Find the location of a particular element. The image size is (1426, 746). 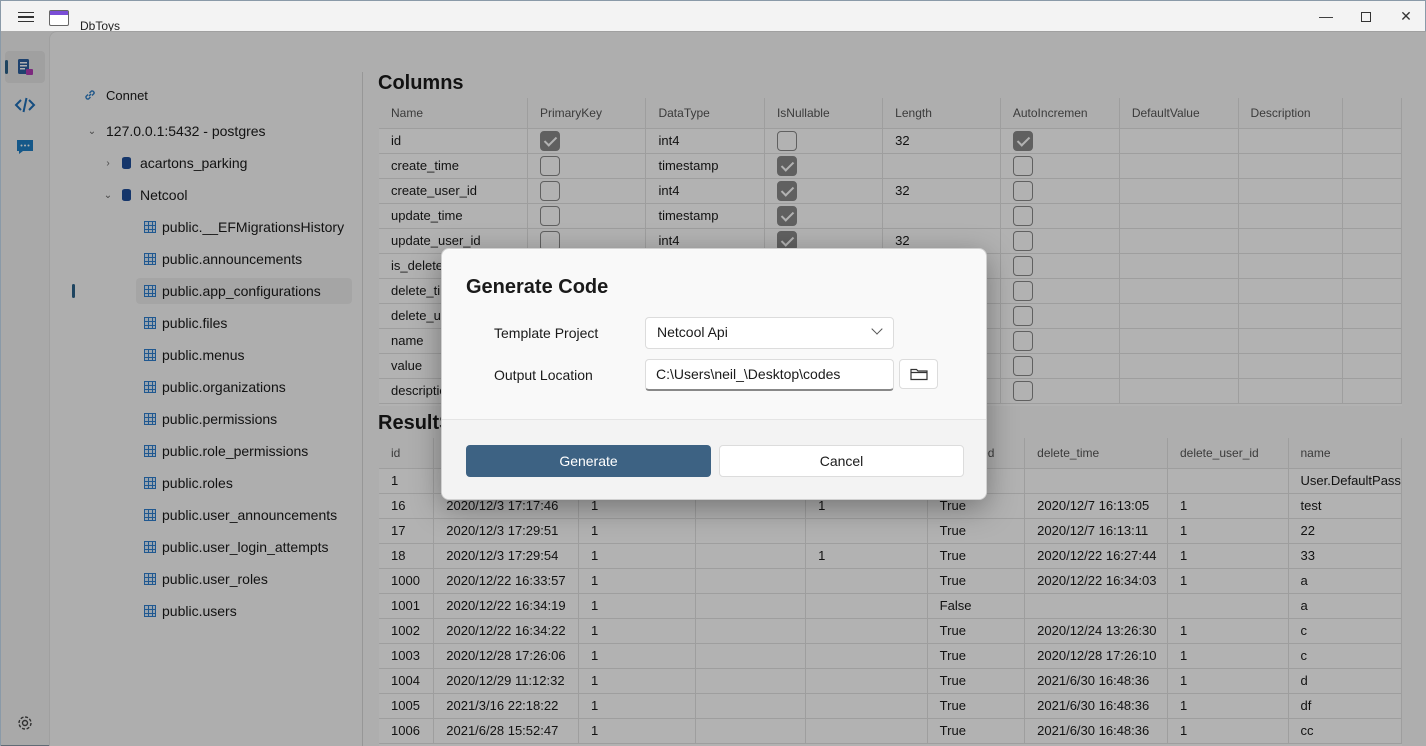

chevron-down-icon is located at coordinates (877, 329).